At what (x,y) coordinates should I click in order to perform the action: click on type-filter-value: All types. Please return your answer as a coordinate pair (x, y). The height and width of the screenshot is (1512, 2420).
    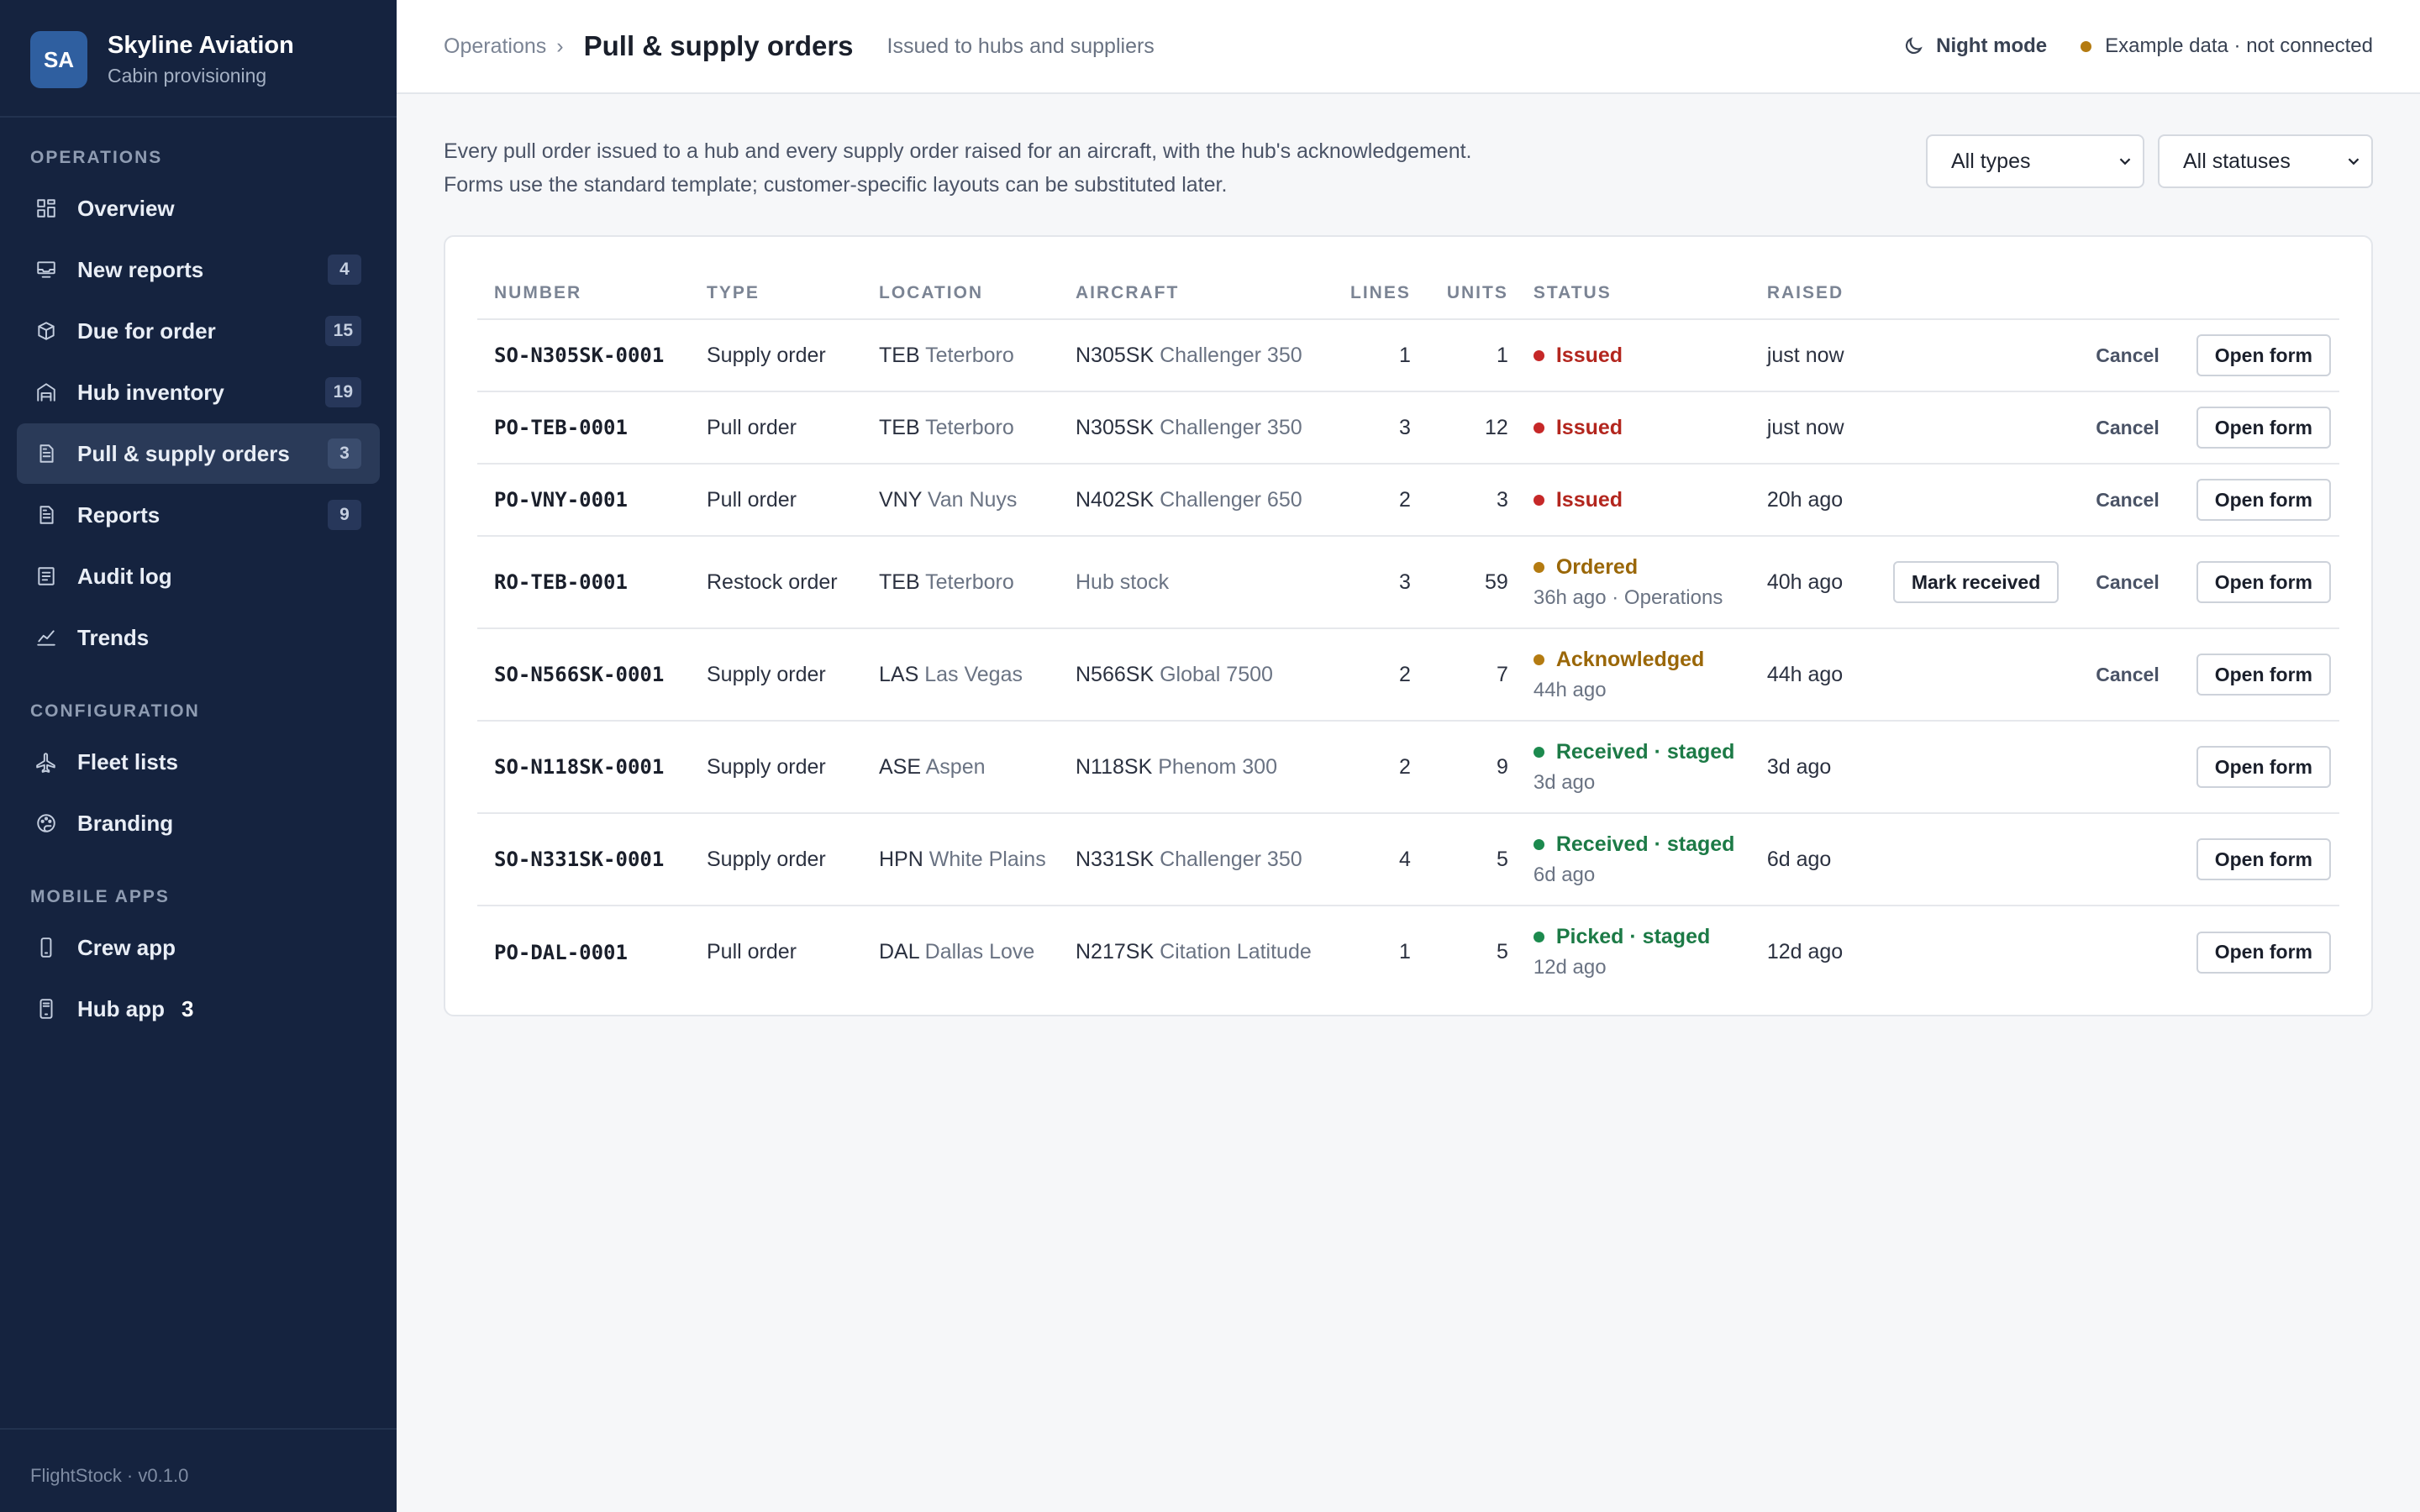
    Looking at the image, I should click on (1991, 161).